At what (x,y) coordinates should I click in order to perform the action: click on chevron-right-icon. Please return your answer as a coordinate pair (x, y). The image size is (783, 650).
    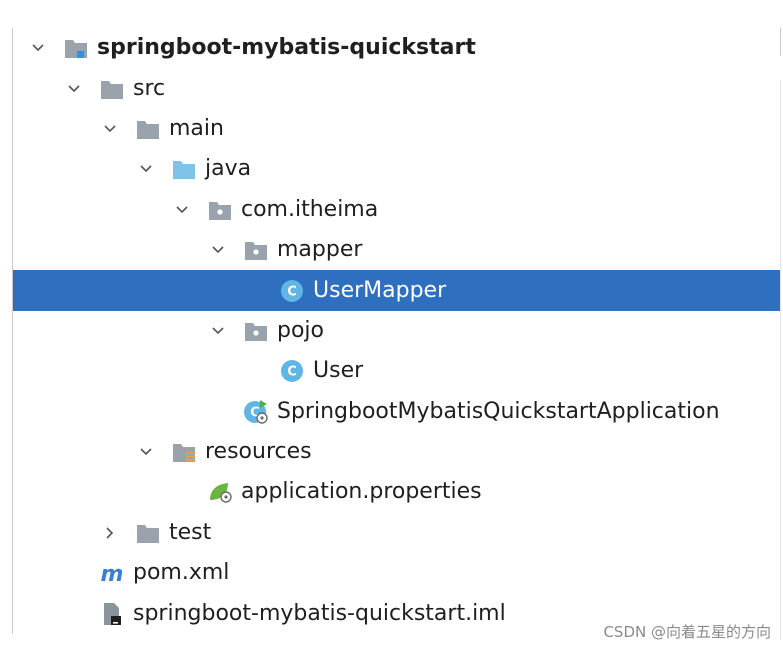
    Looking at the image, I should click on (110, 533).